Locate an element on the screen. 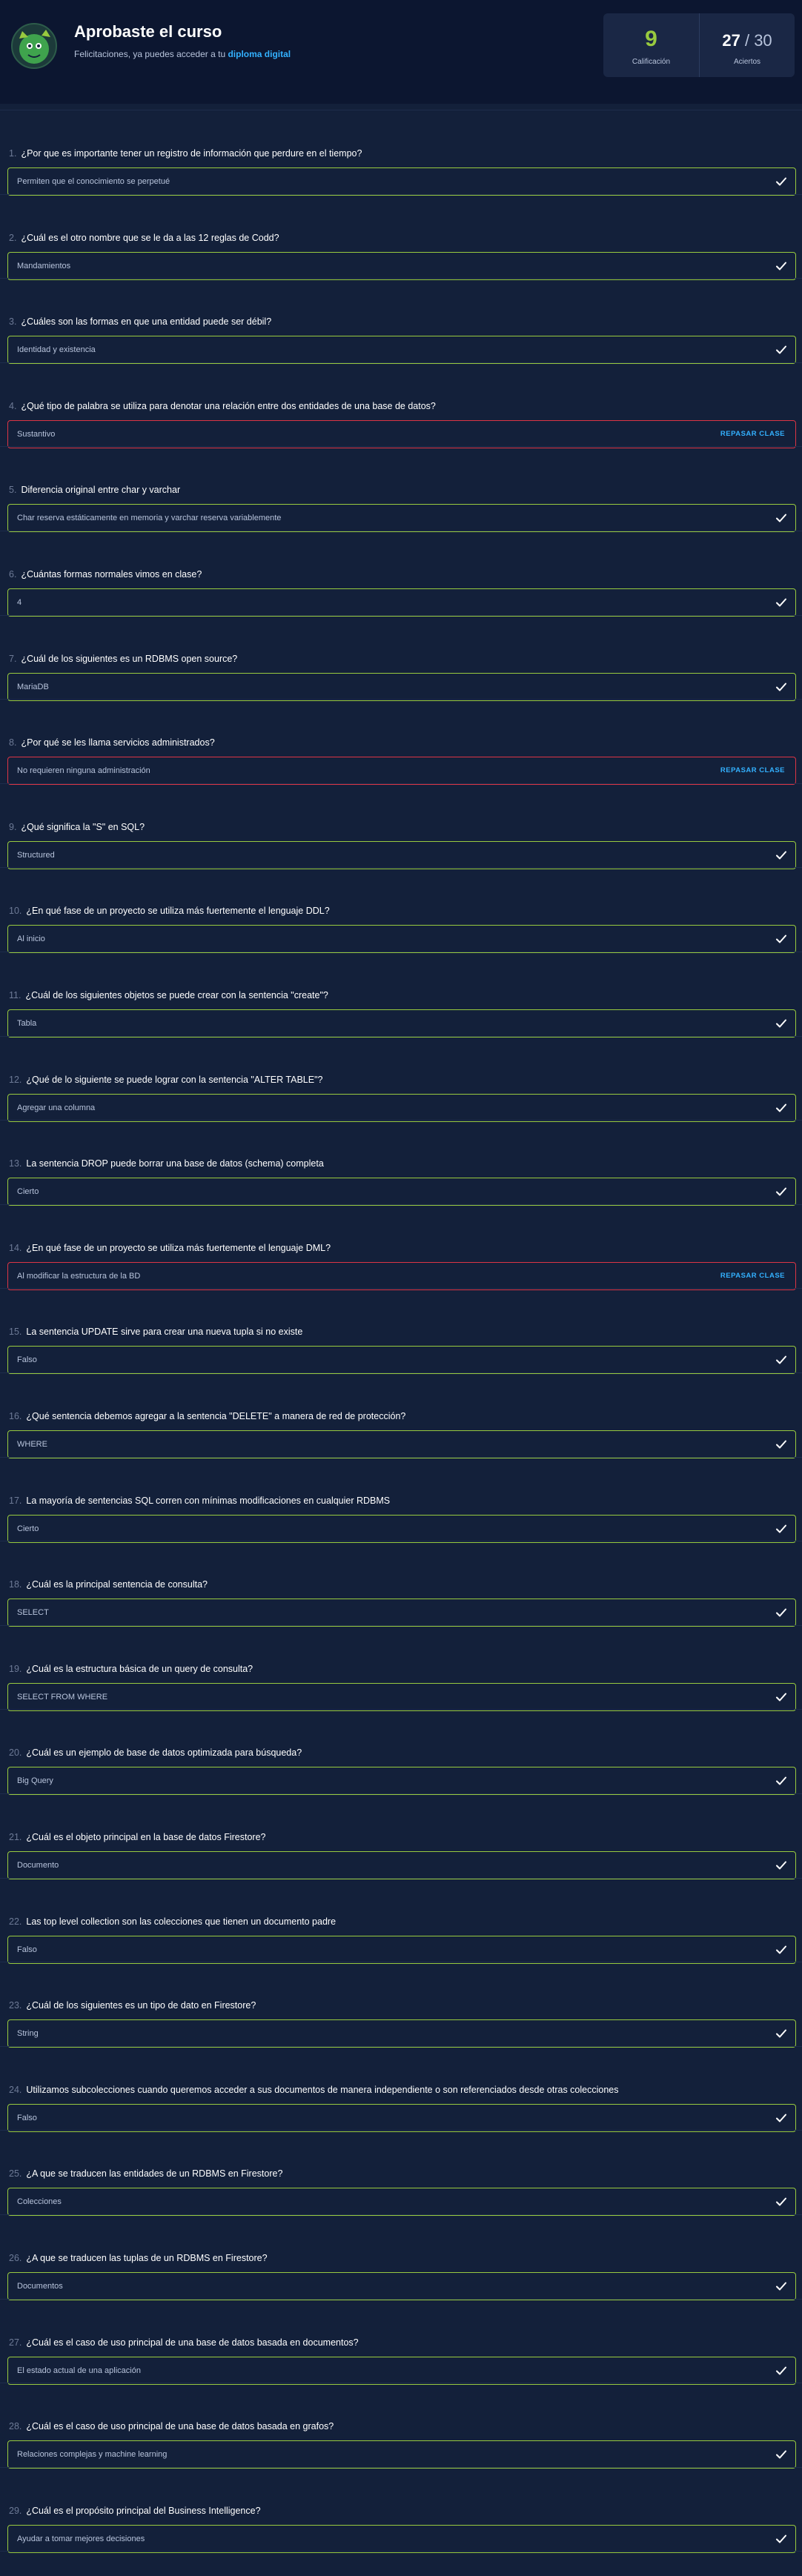 This screenshot has height=2576, width=802. answer-text: Cierto is located at coordinates (28, 1528).